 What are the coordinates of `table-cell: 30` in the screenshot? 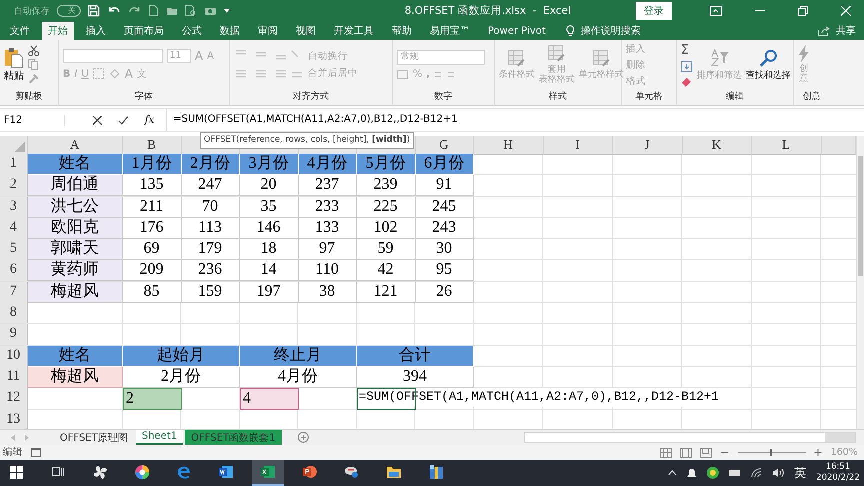 It's located at (445, 249).